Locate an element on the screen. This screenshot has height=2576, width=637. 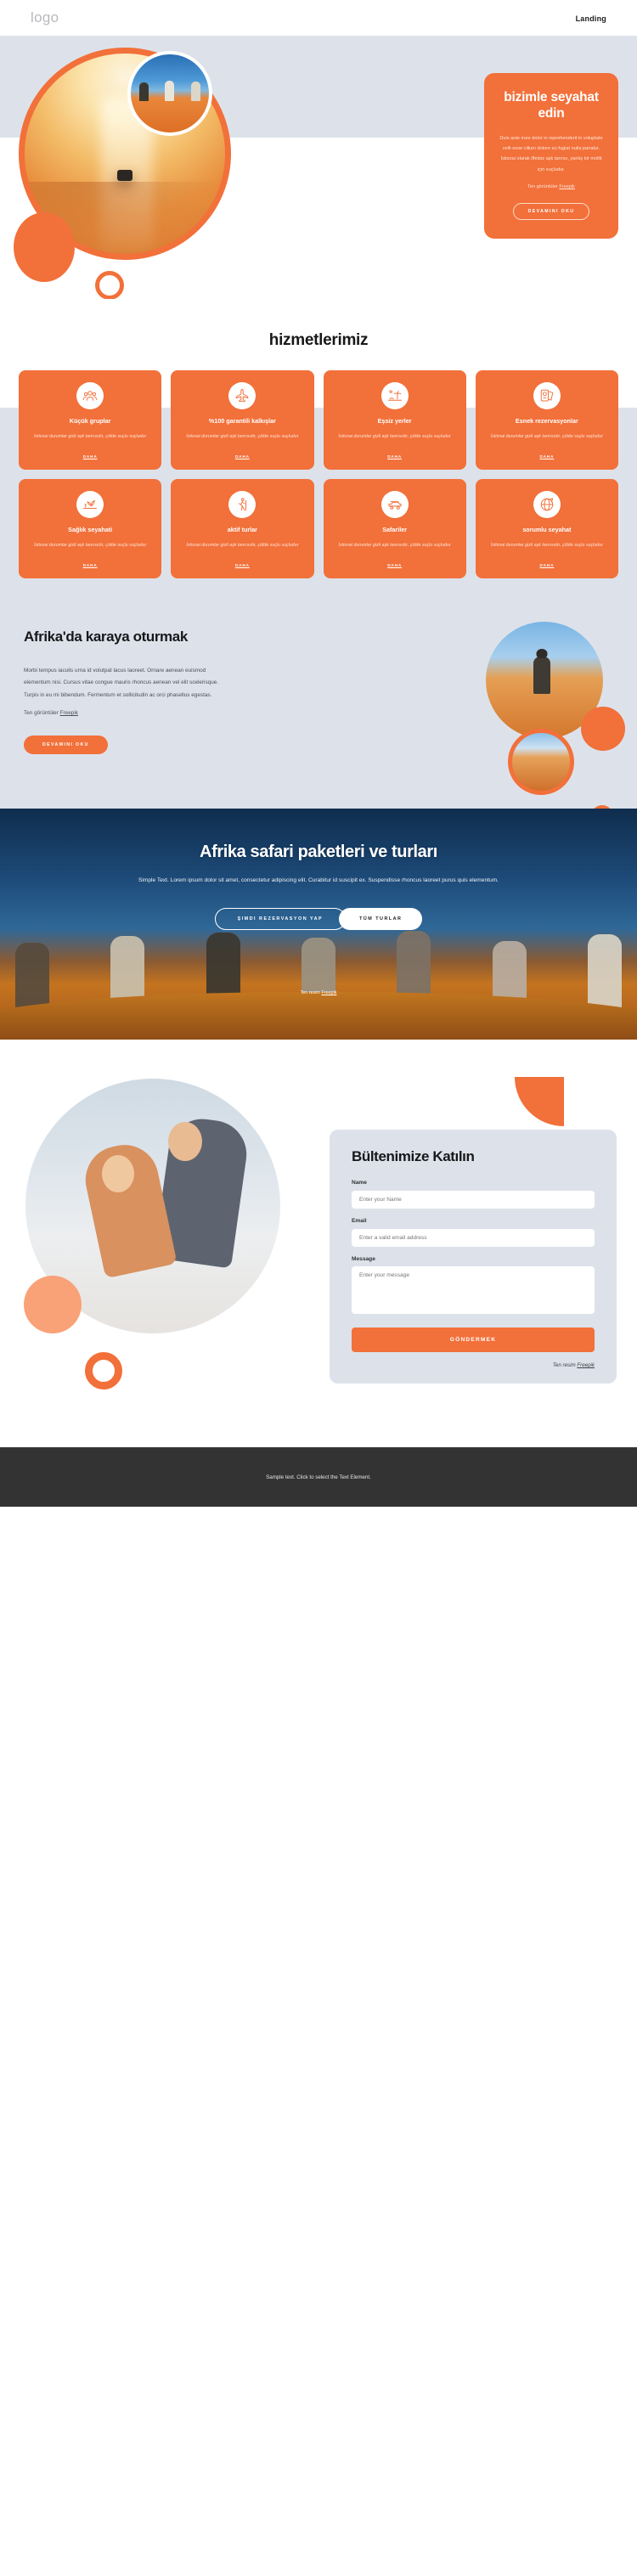
airplane-icon is located at coordinates (242, 395).